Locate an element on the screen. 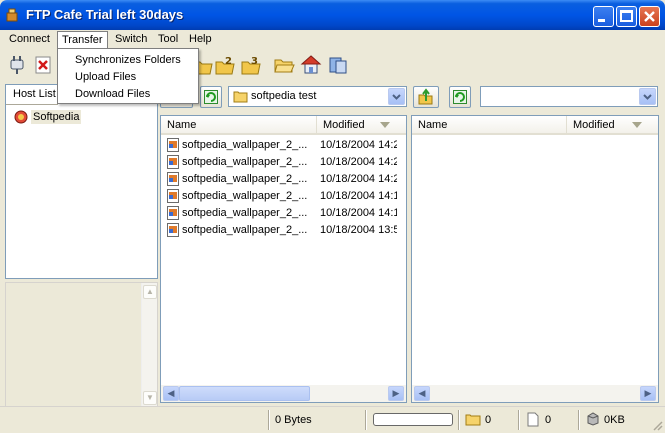 This screenshot has height=433, width=665. upload-arrow-icon is located at coordinates (425, 96).